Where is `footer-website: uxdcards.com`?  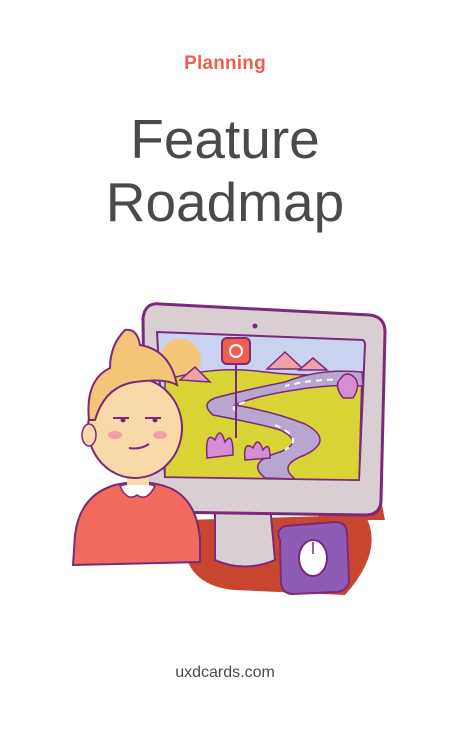
footer-website: uxdcards.com is located at coordinates (225, 672).